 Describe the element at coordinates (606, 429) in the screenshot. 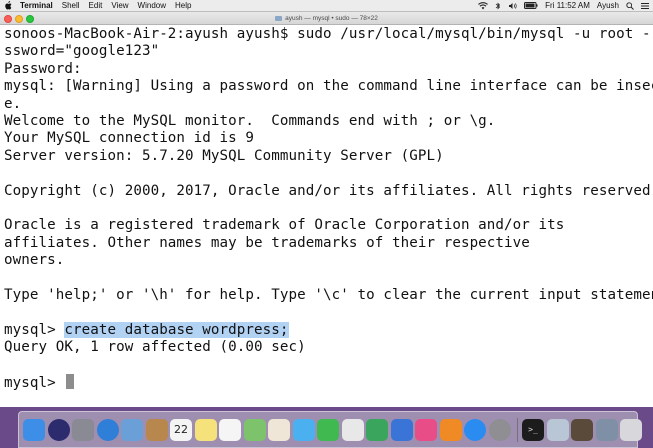

I see `downloads-icon` at that location.